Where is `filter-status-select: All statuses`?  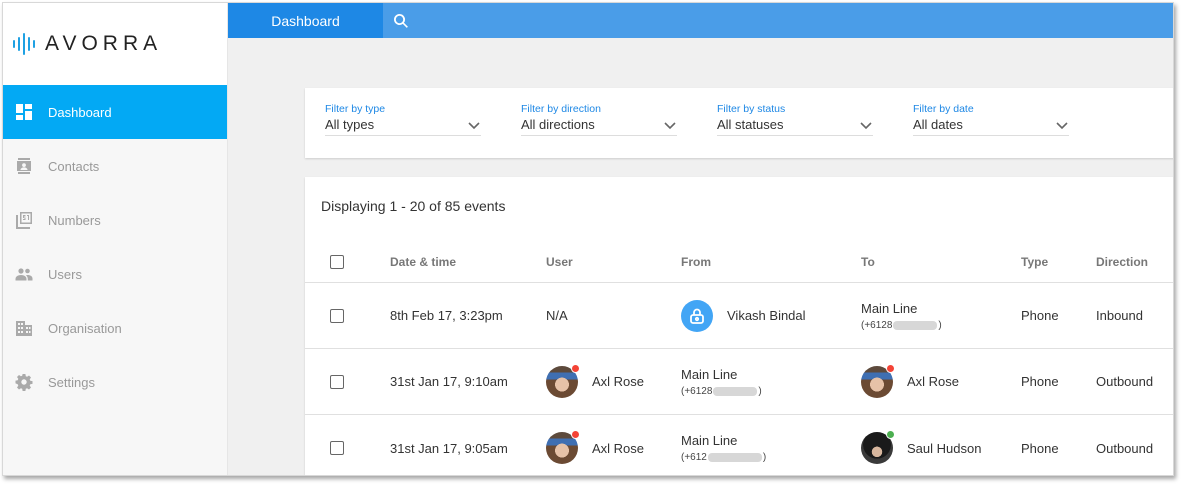
filter-status-select: All statuses is located at coordinates (795, 126).